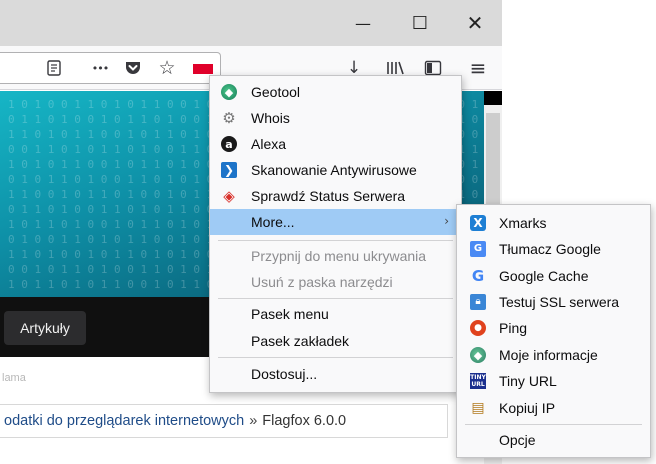 The width and height of the screenshot is (656, 464). I want to click on ping-icon: ●, so click(478, 328).